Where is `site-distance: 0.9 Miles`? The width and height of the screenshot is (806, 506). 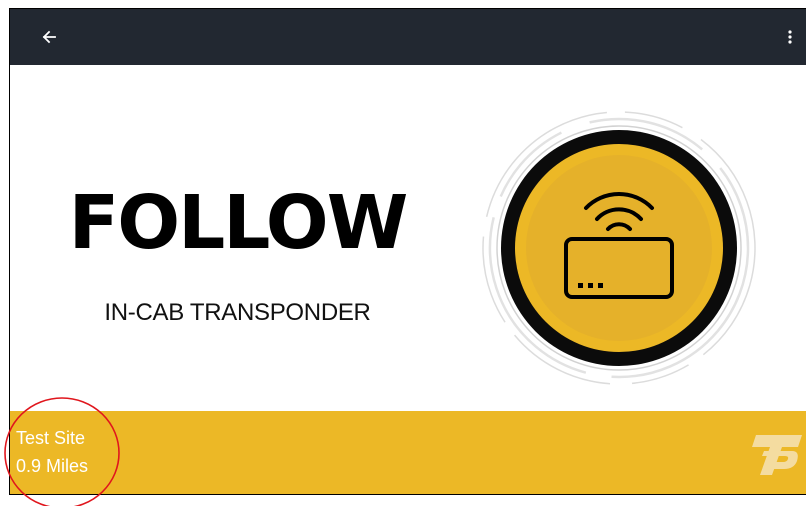
site-distance: 0.9 Miles is located at coordinates (52, 466).